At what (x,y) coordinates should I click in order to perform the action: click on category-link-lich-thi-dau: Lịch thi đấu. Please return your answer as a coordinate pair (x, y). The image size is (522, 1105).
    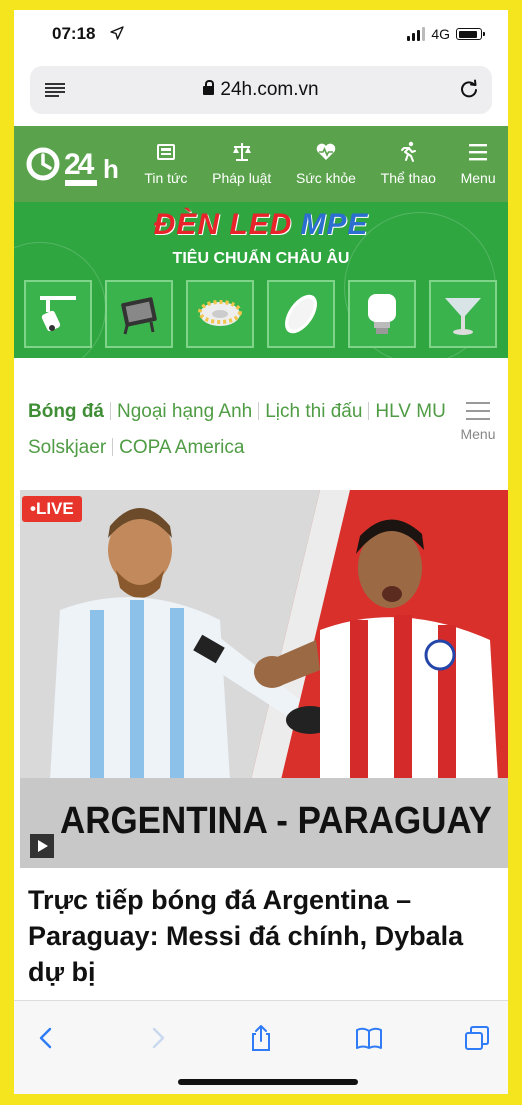
    Looking at the image, I should click on (313, 411).